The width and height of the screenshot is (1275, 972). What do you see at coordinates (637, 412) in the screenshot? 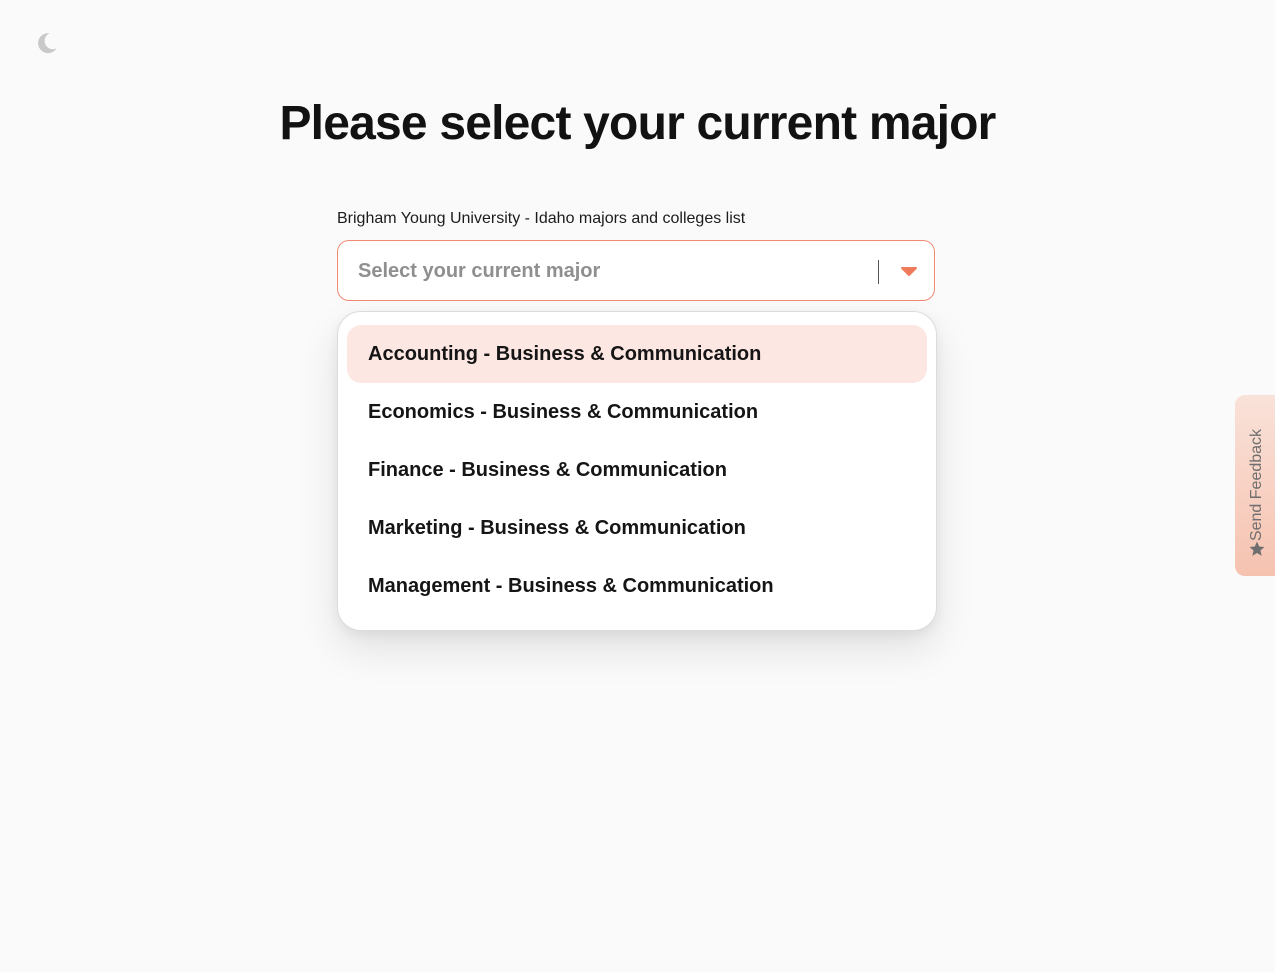
I see `major-option: Economics - Business & Communication` at bounding box center [637, 412].